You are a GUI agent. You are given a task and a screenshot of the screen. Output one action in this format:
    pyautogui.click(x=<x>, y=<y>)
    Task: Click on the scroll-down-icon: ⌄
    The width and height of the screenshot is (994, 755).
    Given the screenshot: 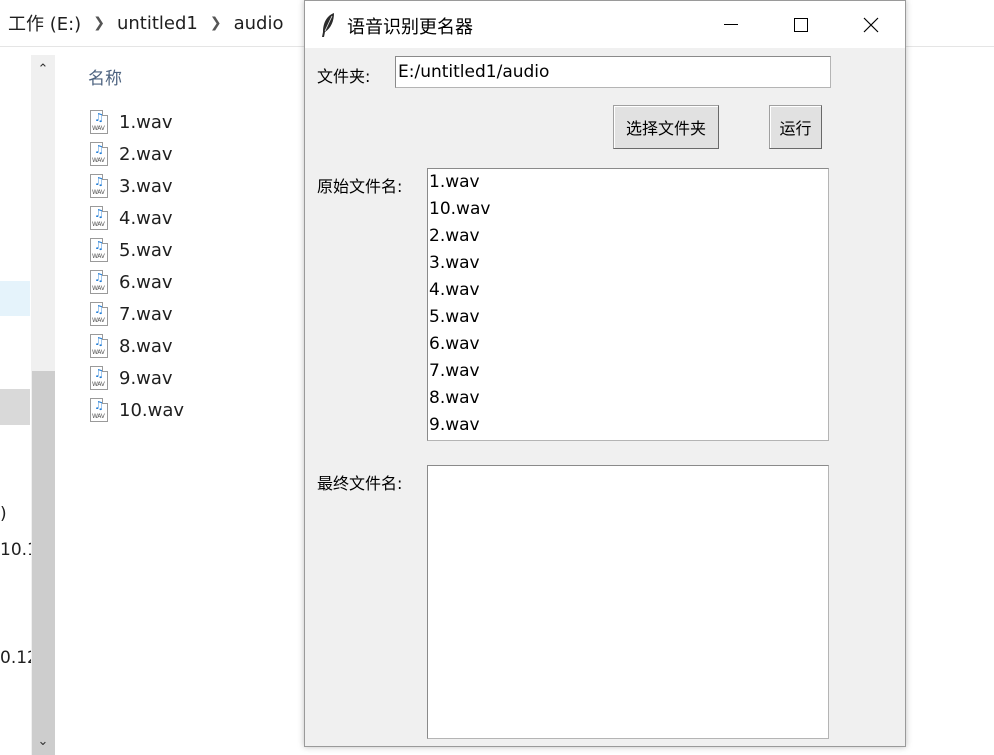 What is the action you would take?
    pyautogui.click(x=43, y=741)
    